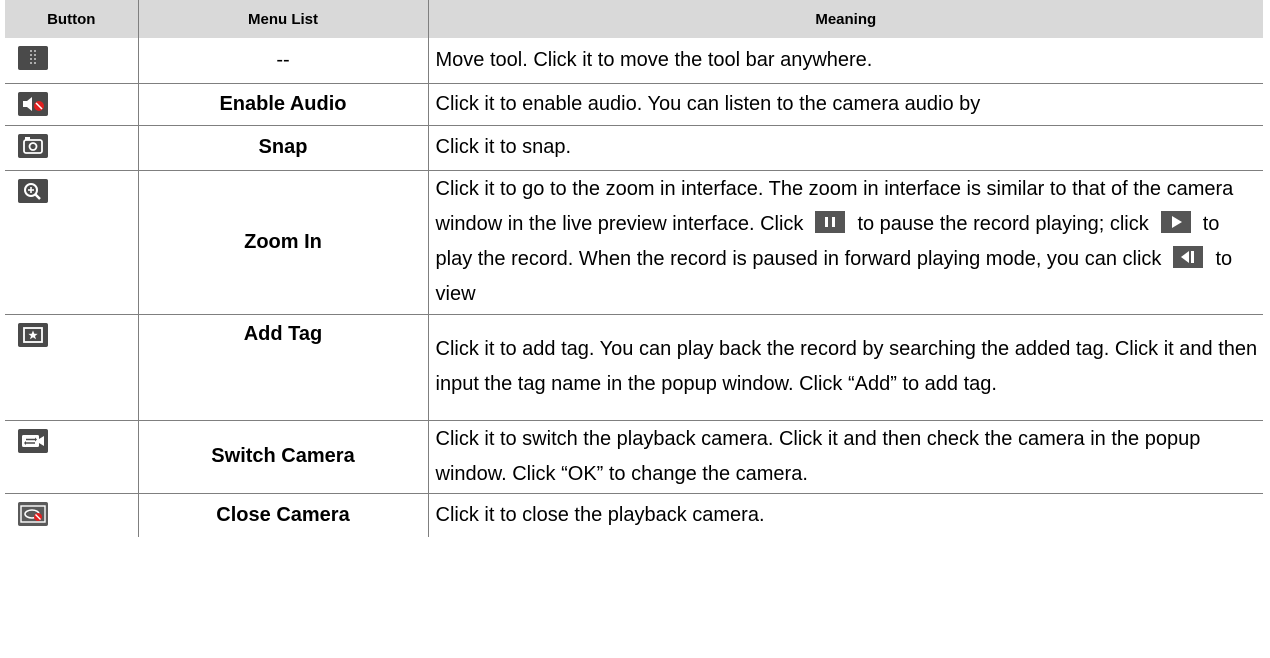  Describe the element at coordinates (282, 241) in the screenshot. I see `menu-item-cell: Zoom In` at that location.